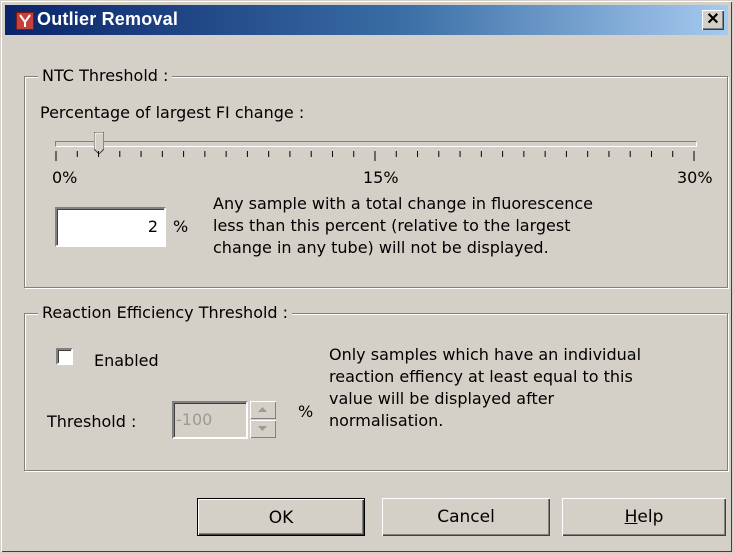  What do you see at coordinates (381, 177) in the screenshot?
I see `tick-label-15: 15%` at bounding box center [381, 177].